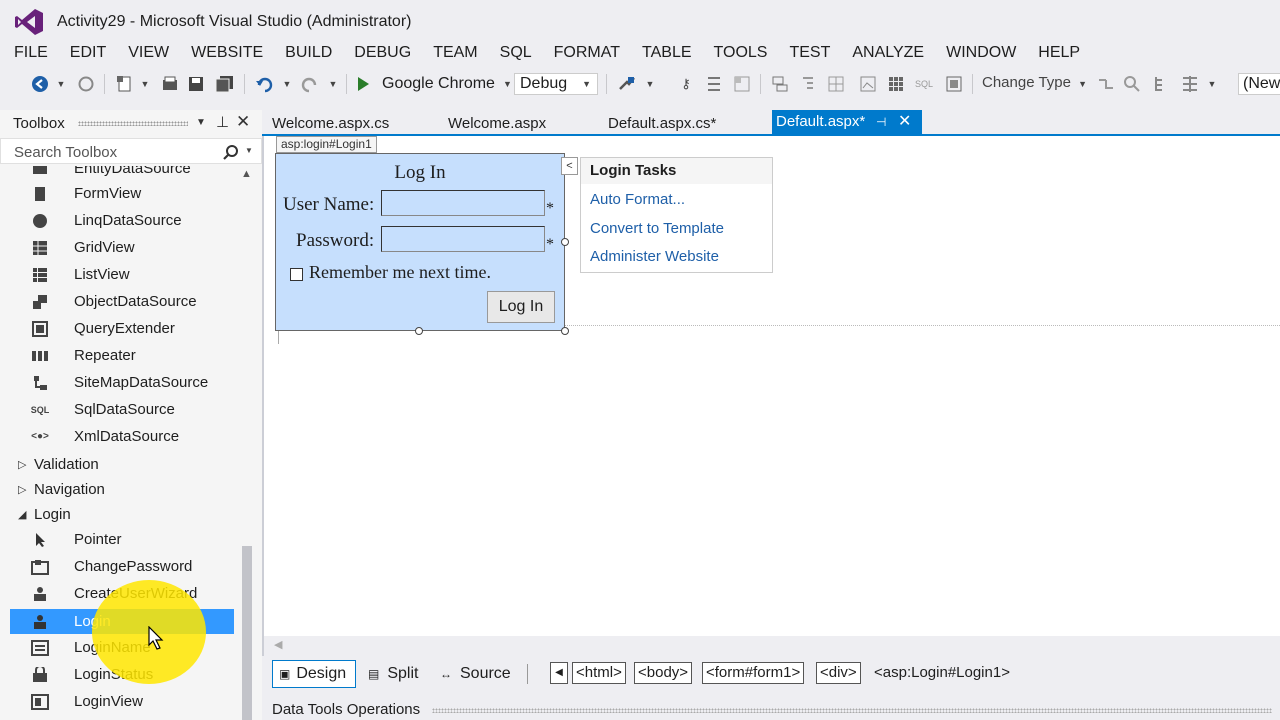 This screenshot has height=720, width=1280. I want to click on split-view-button: ▤ Split, so click(393, 674).